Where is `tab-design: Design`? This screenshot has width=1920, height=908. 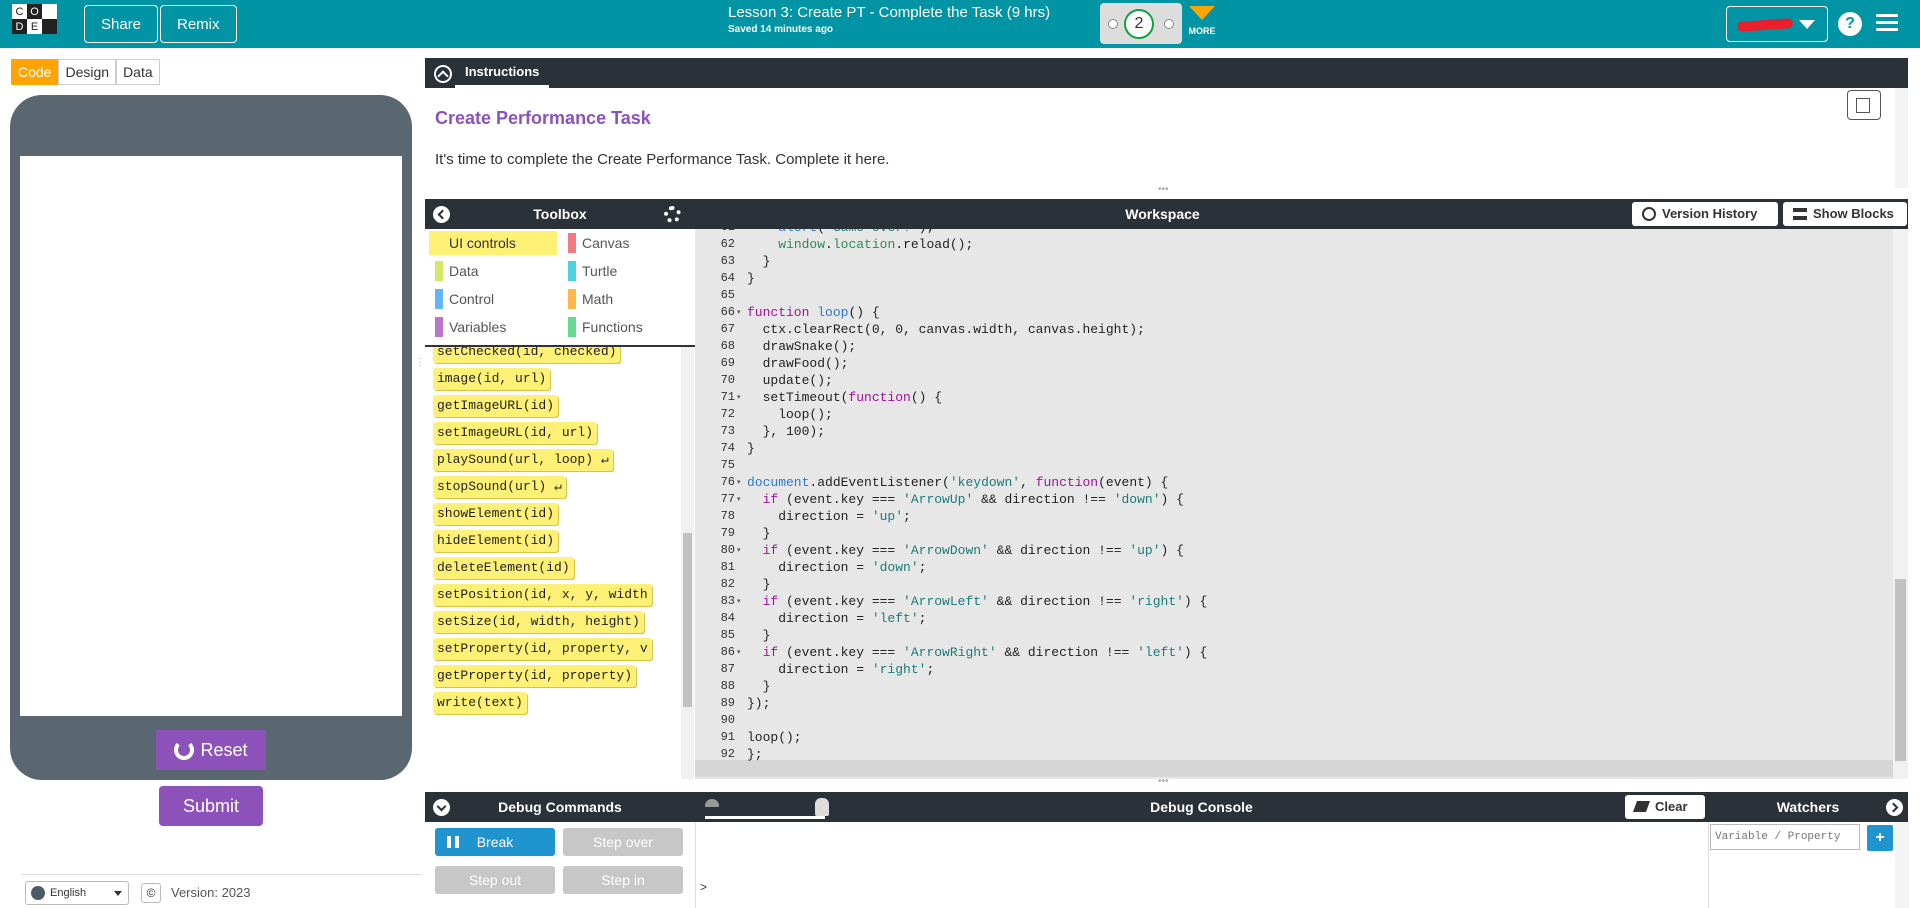 tab-design: Design is located at coordinates (87, 72).